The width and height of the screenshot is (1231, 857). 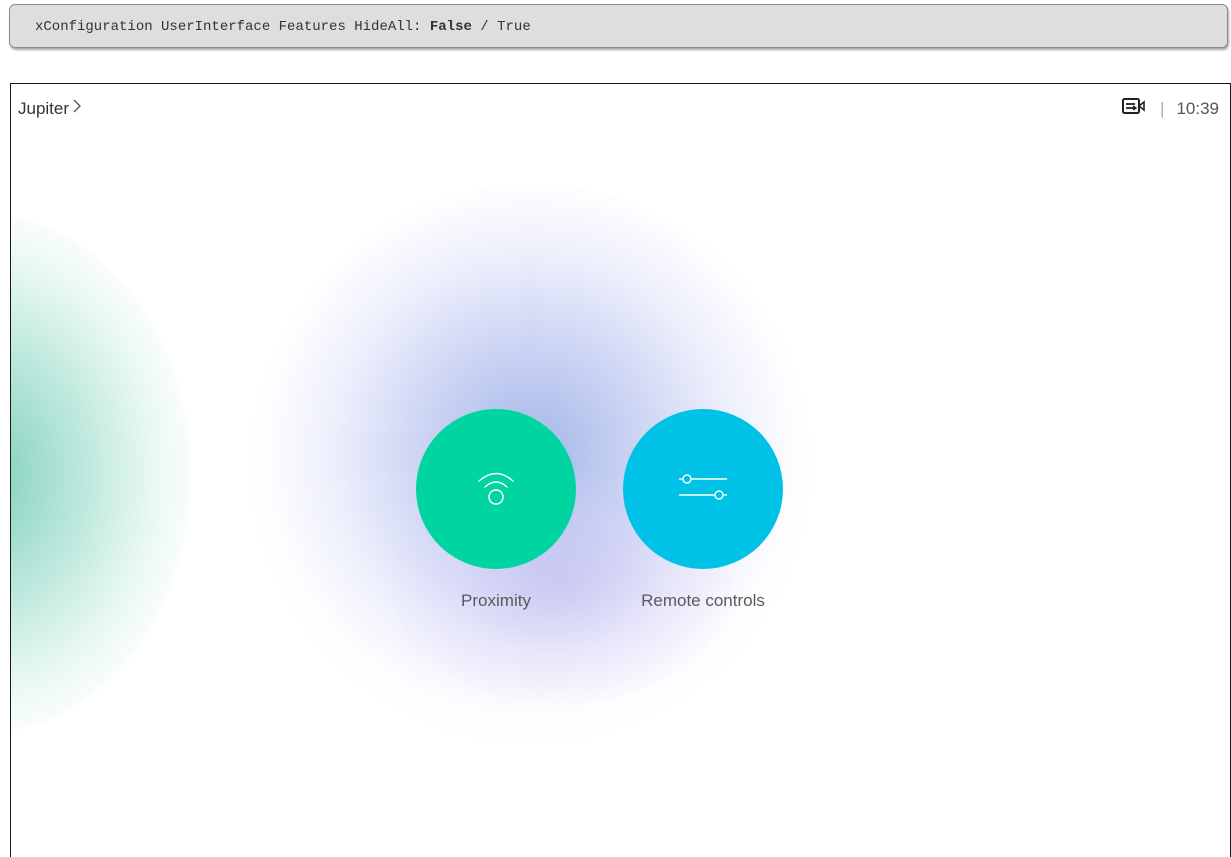 What do you see at coordinates (703, 600) in the screenshot?
I see `remote-controls-label: Remote controls` at bounding box center [703, 600].